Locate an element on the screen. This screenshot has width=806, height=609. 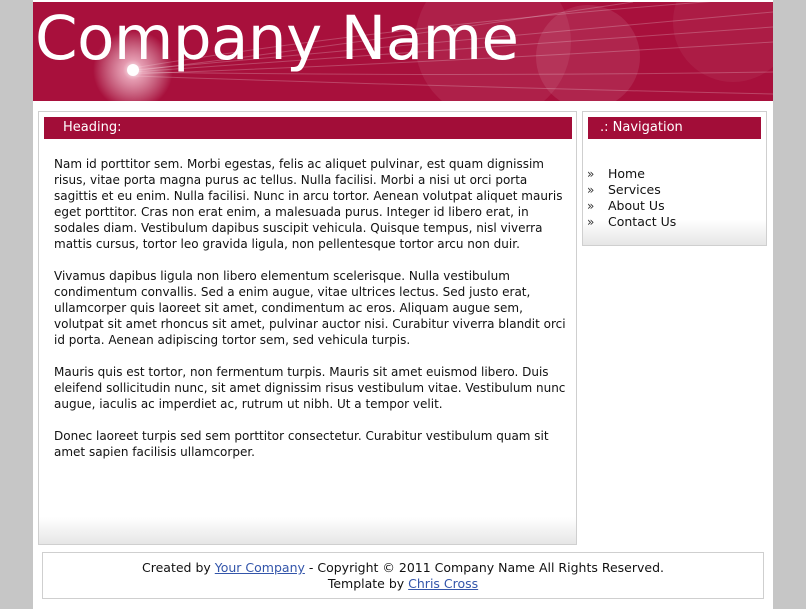
nav-list: » Home » Services » About Us » Contact Us is located at coordinates (631, 198).